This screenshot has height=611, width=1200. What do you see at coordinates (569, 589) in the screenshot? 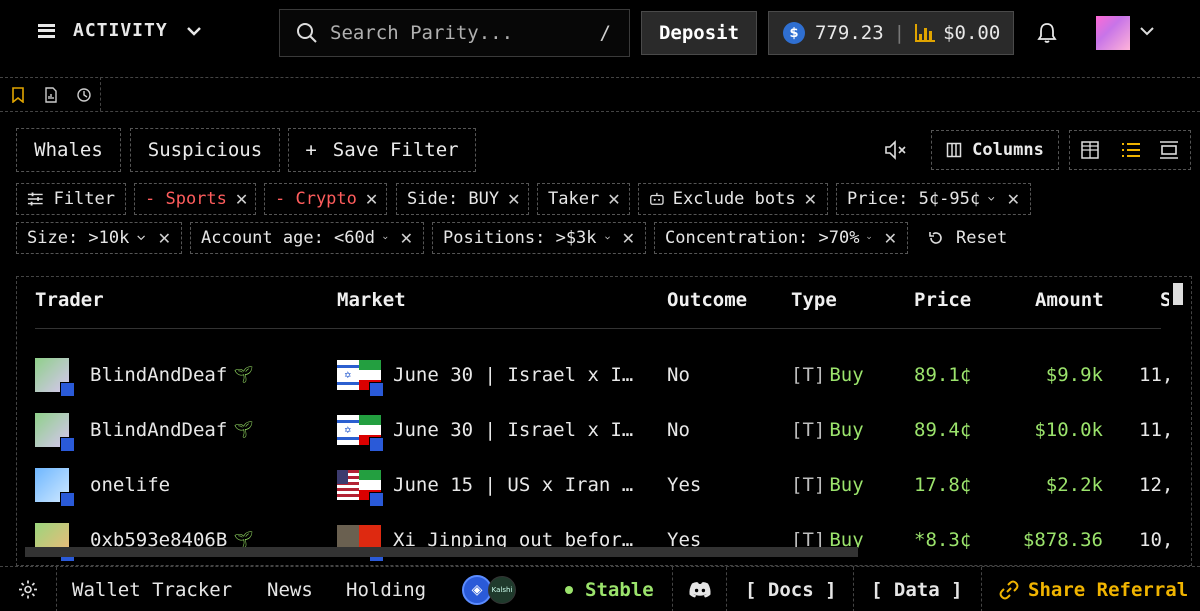
I see `status-dot` at bounding box center [569, 589].